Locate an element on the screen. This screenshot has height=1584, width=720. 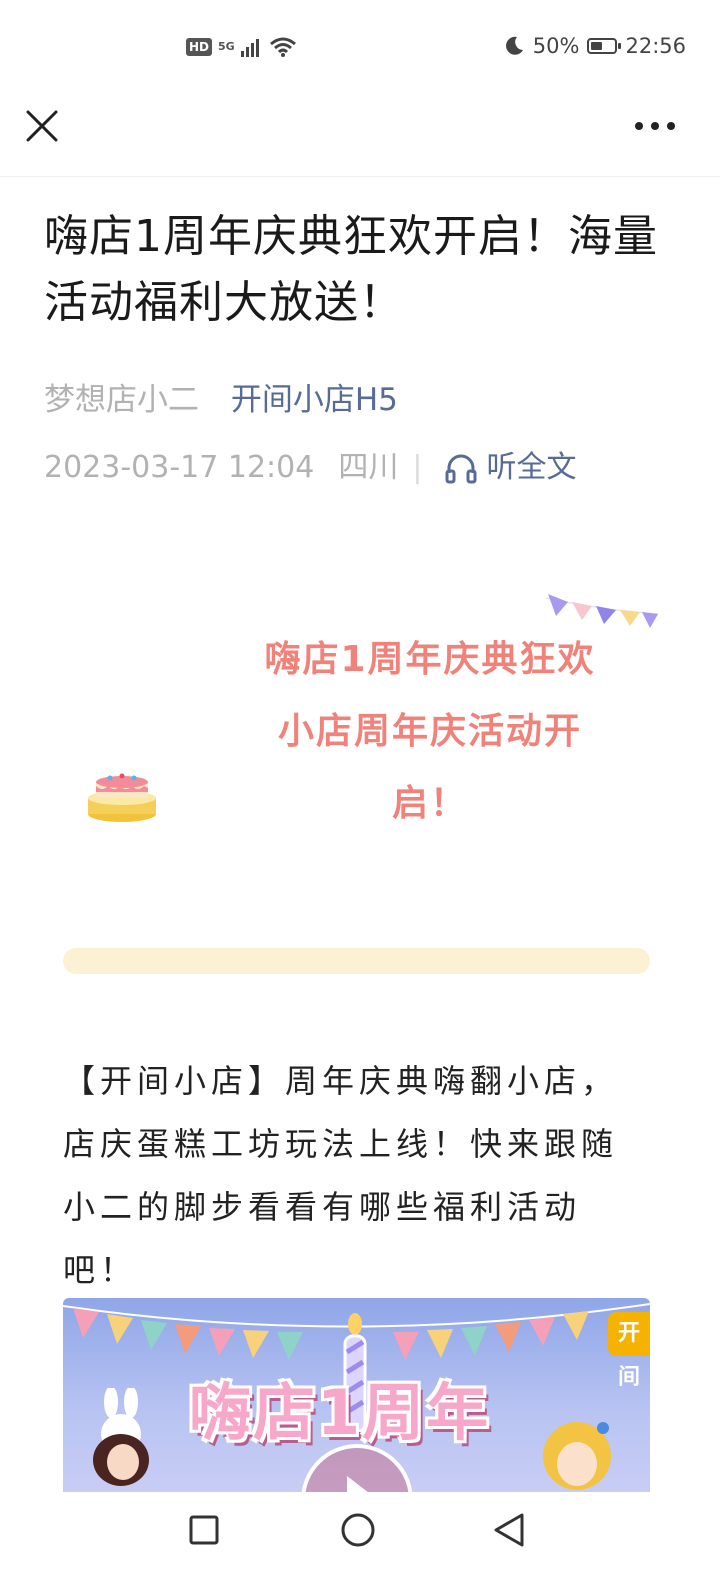
listen-label: 听全文 is located at coordinates (531, 467).